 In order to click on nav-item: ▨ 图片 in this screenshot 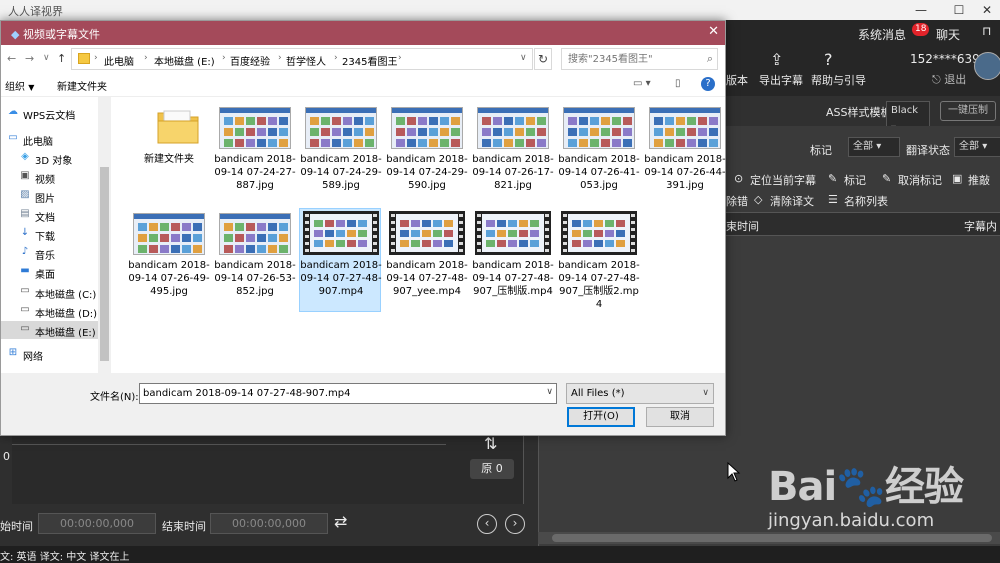, I will do `click(49, 196)`.